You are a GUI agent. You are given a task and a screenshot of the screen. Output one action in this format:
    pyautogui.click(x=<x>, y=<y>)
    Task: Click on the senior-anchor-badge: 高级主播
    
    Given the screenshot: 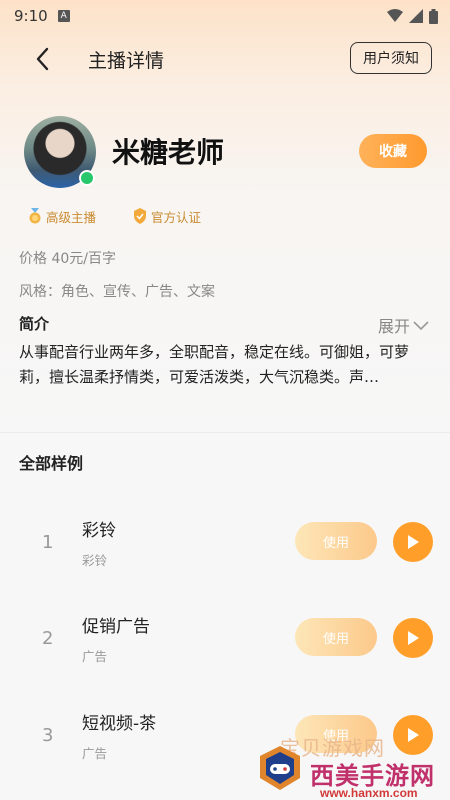 What is the action you would take?
    pyautogui.click(x=62, y=216)
    